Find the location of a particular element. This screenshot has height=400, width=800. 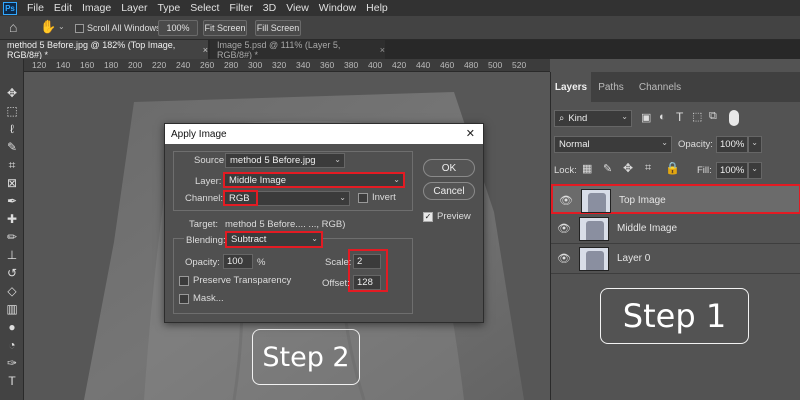

shape-filter-icon: ⬚ is located at coordinates (697, 116).